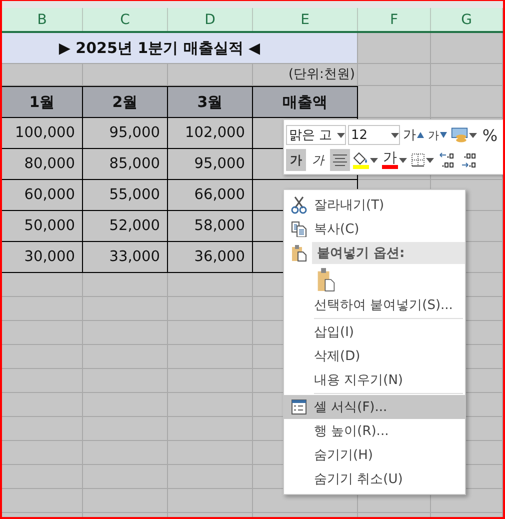 This screenshot has width=505, height=519. What do you see at coordinates (437, 135) in the screenshot?
I see `shrink-font-button: 가` at bounding box center [437, 135].